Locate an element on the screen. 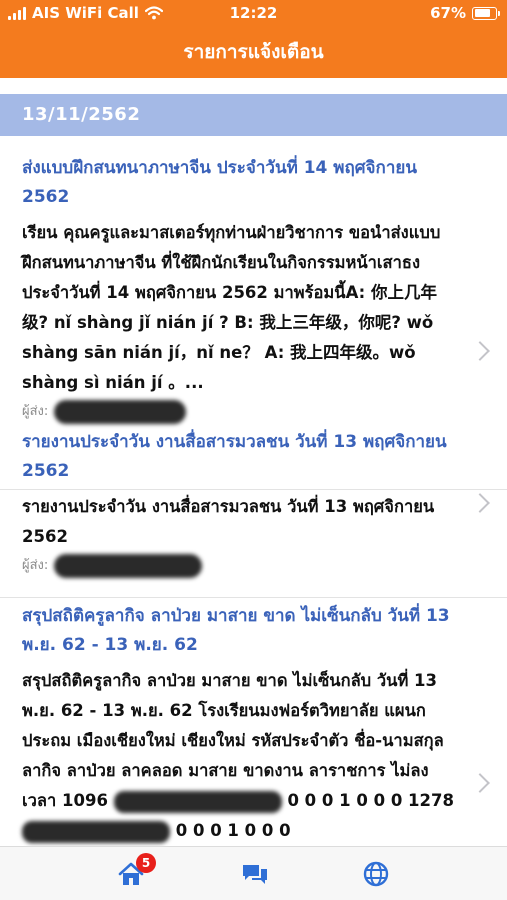  battery-info: 67% is located at coordinates (465, 13).